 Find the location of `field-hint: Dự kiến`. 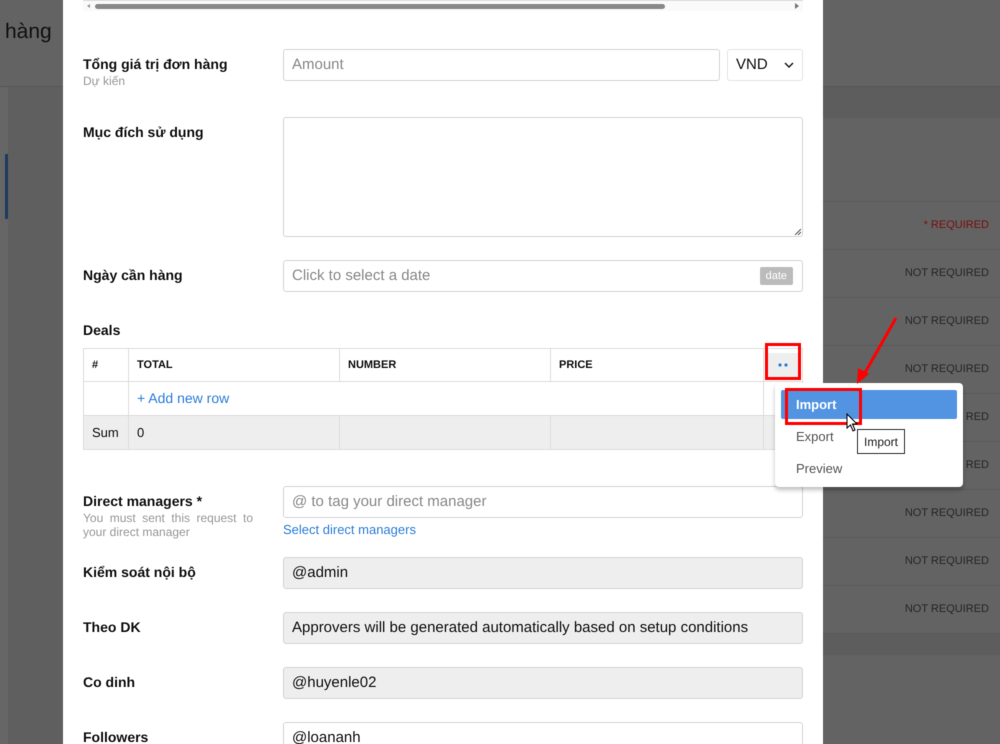

field-hint: Dự kiến is located at coordinates (104, 81).